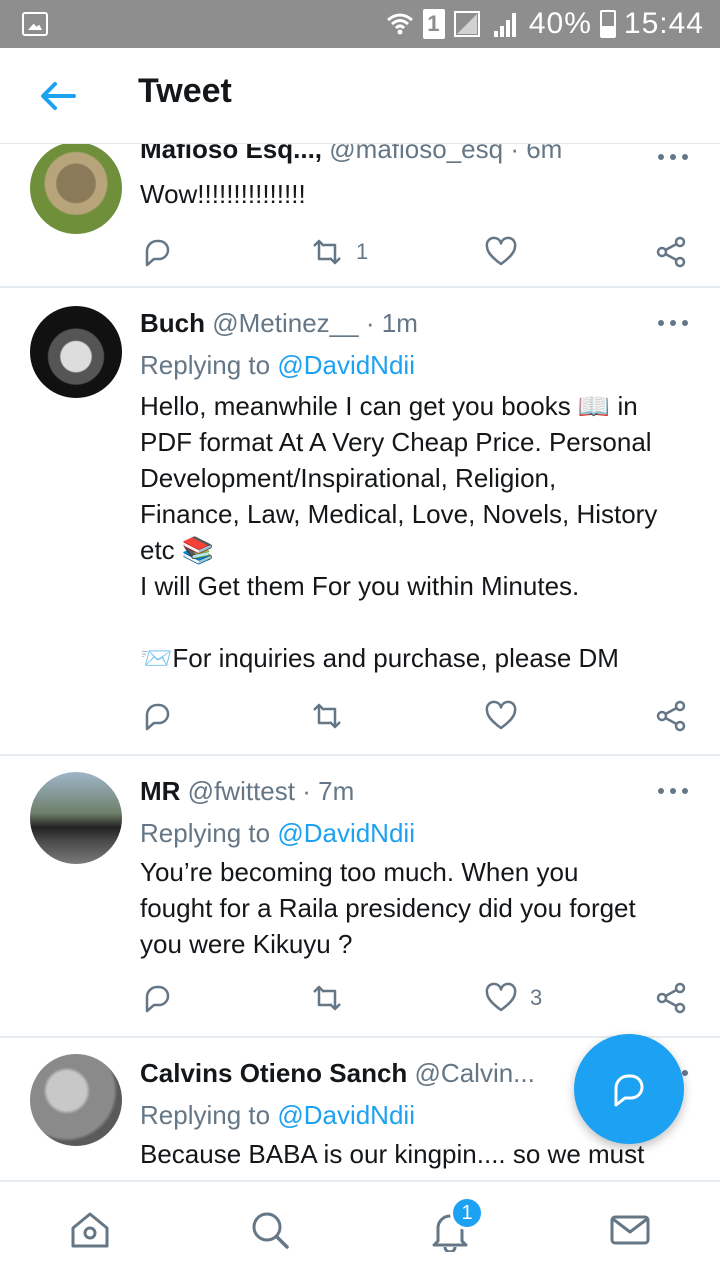 This screenshot has height=1280, width=720. What do you see at coordinates (560, 23) in the screenshot?
I see `battery-percent: 40%` at bounding box center [560, 23].